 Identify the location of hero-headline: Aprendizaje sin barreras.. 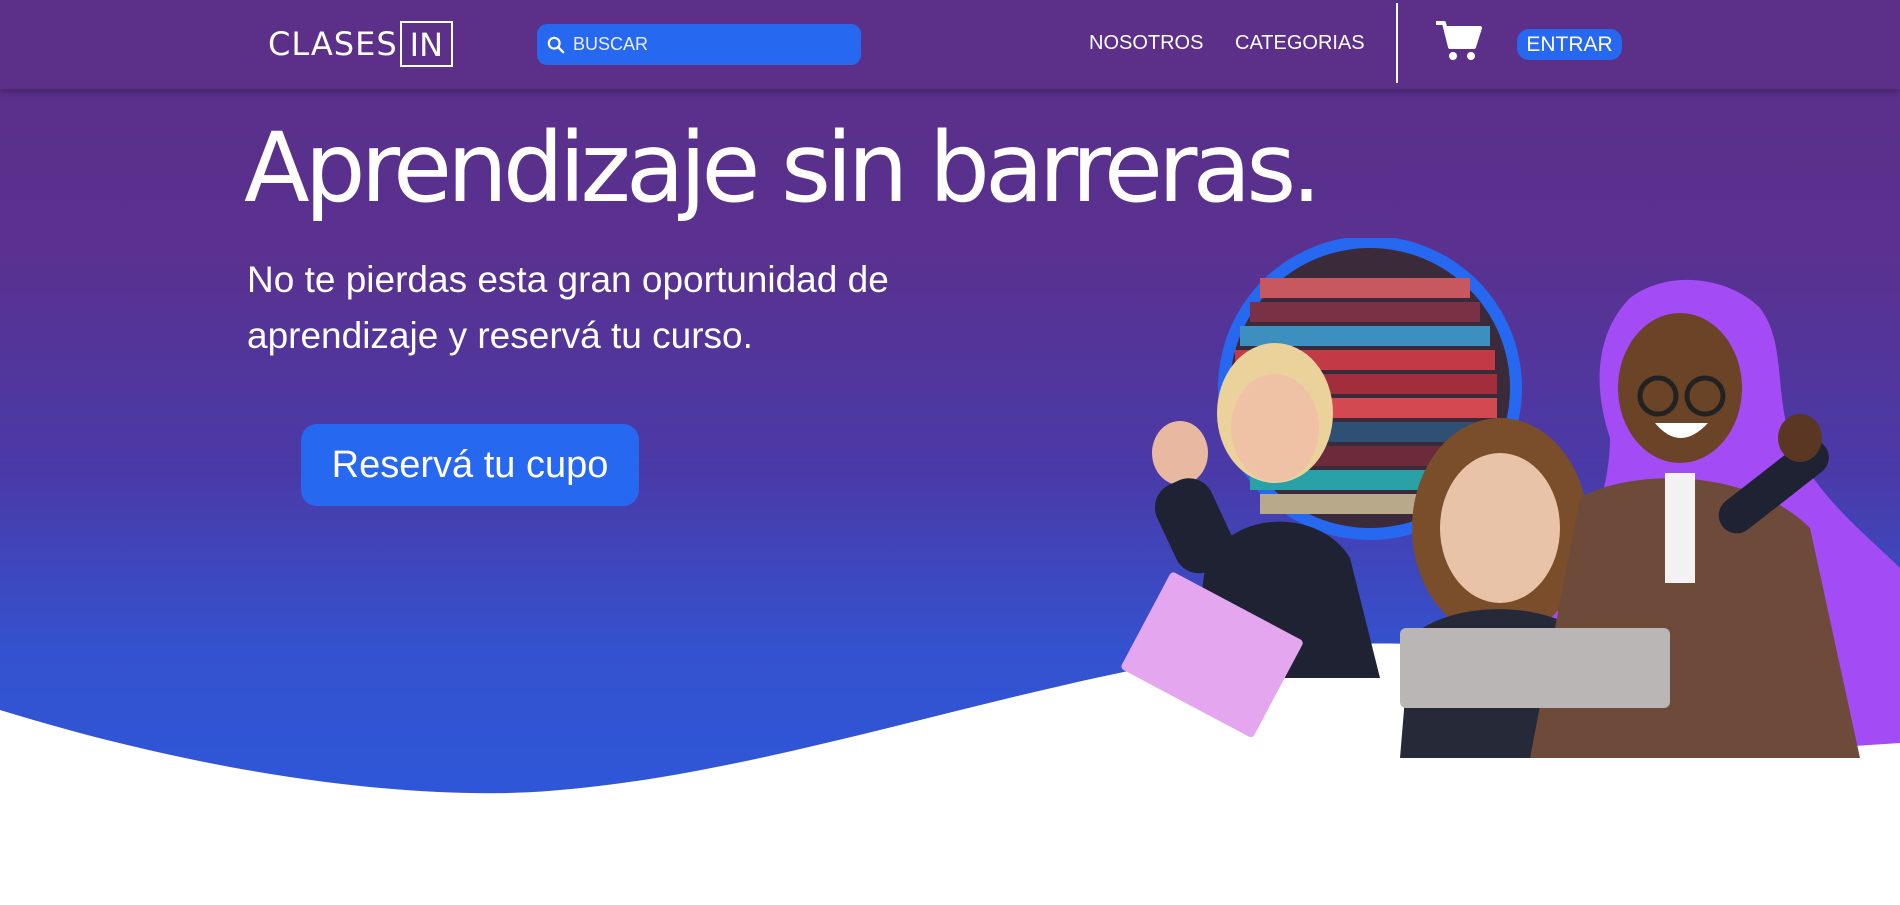
(783, 168).